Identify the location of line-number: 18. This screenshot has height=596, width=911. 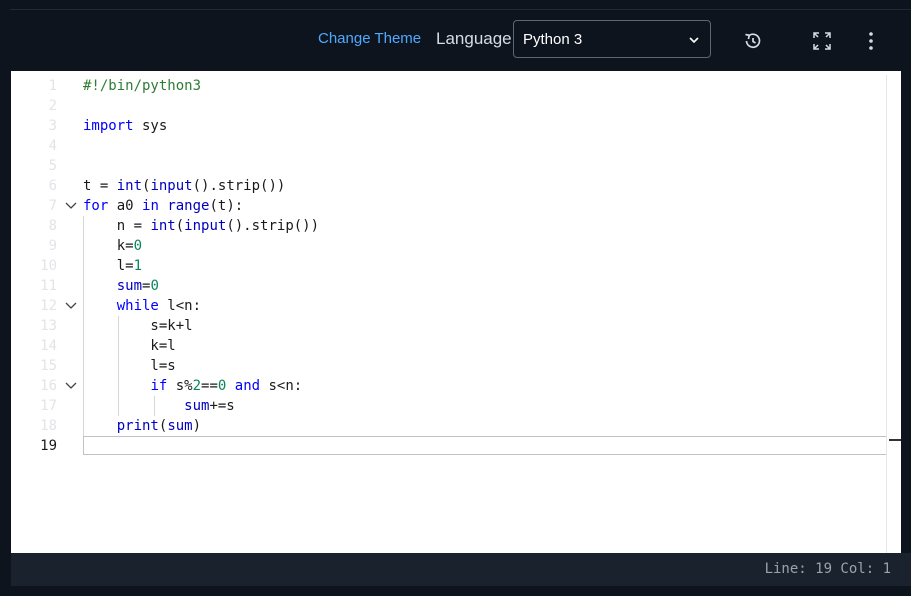
(48, 426).